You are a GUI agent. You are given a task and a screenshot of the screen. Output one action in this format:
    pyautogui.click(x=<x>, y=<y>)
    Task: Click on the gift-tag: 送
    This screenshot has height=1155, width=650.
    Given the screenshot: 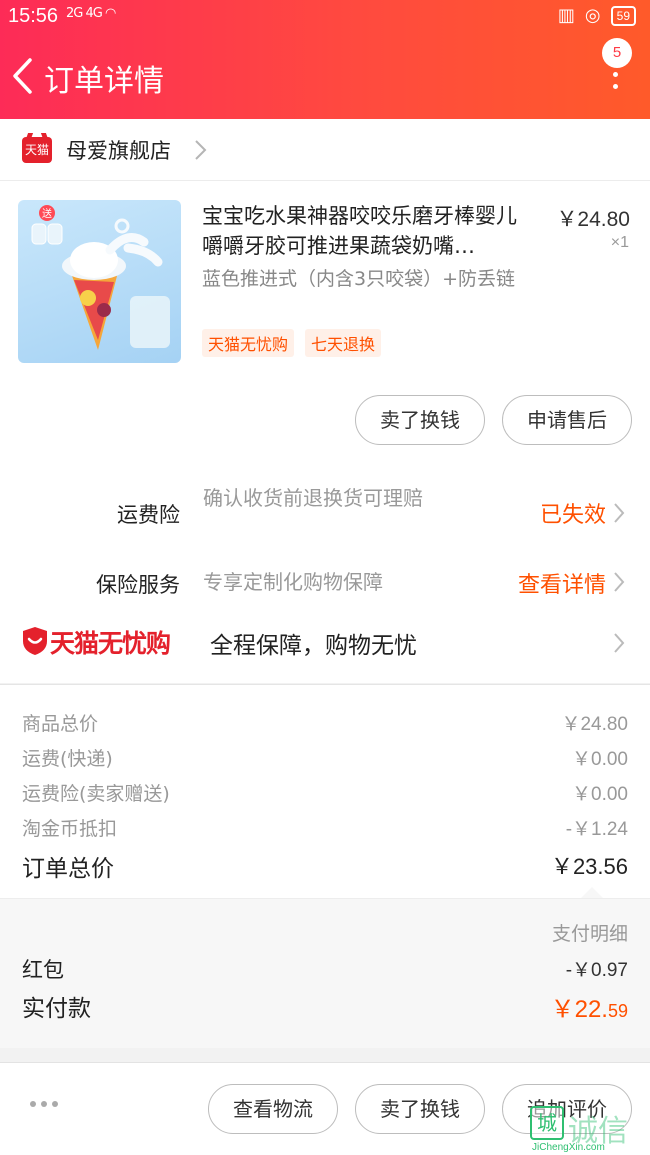 What is the action you would take?
    pyautogui.click(x=47, y=213)
    